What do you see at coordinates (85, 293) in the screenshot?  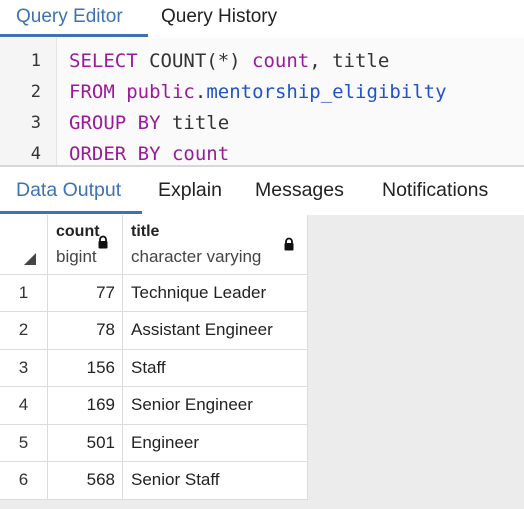 I see `count-cell: 77` at bounding box center [85, 293].